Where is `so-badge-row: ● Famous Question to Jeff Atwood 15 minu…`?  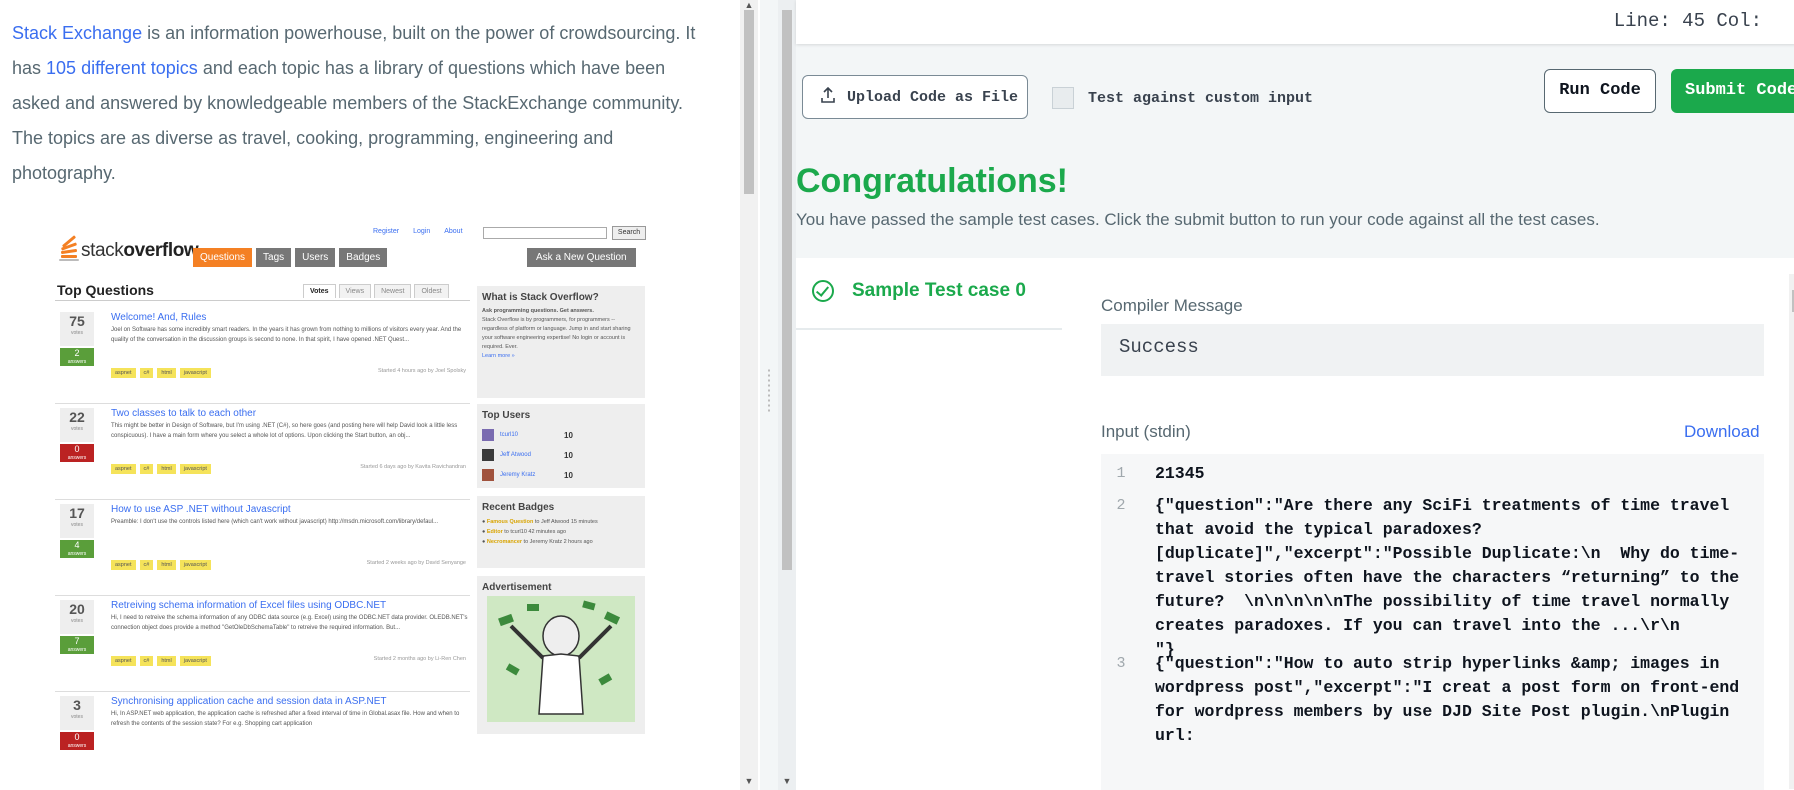
so-badge-row: ● Famous Question to Jeff Atwood 15 minu… is located at coordinates (540, 522).